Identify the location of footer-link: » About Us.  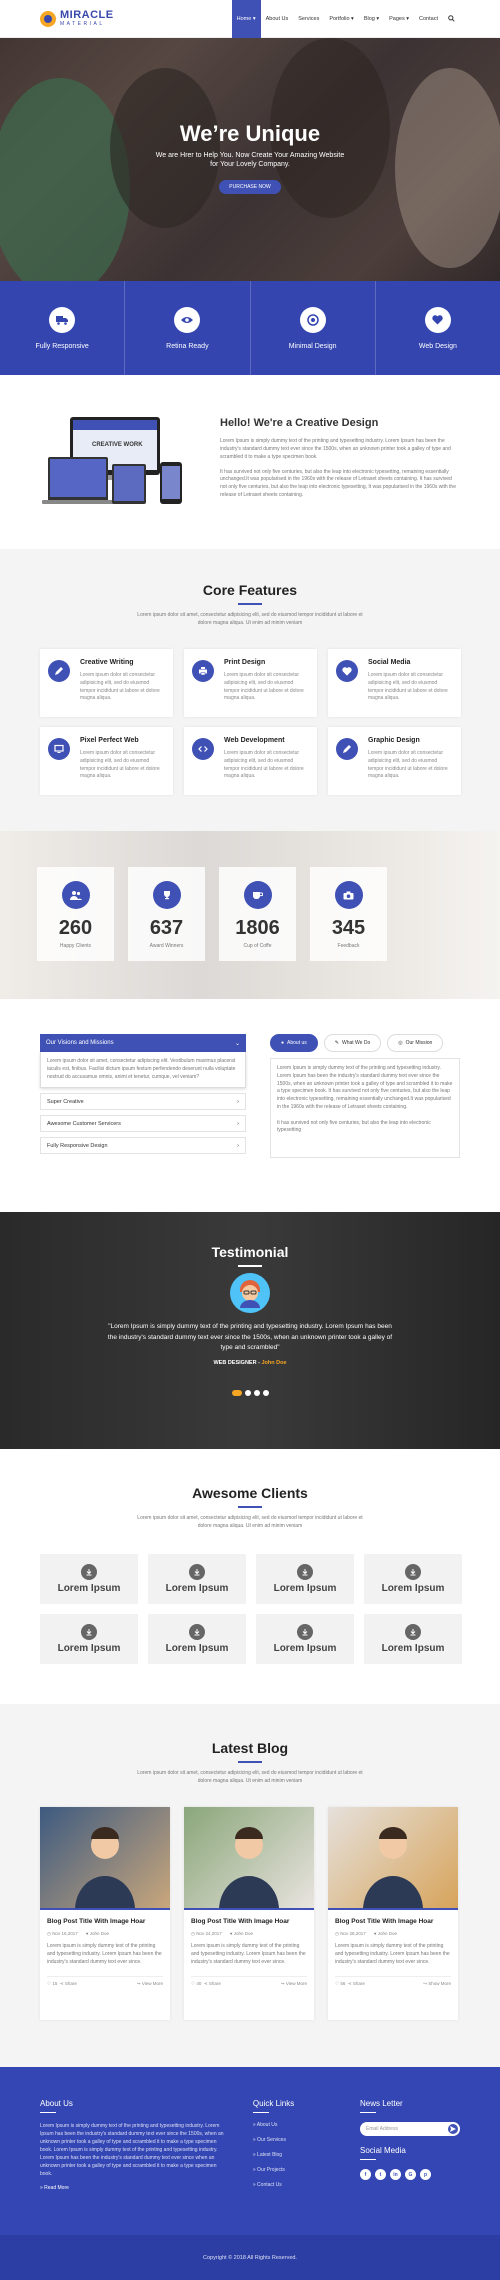
(306, 2125).